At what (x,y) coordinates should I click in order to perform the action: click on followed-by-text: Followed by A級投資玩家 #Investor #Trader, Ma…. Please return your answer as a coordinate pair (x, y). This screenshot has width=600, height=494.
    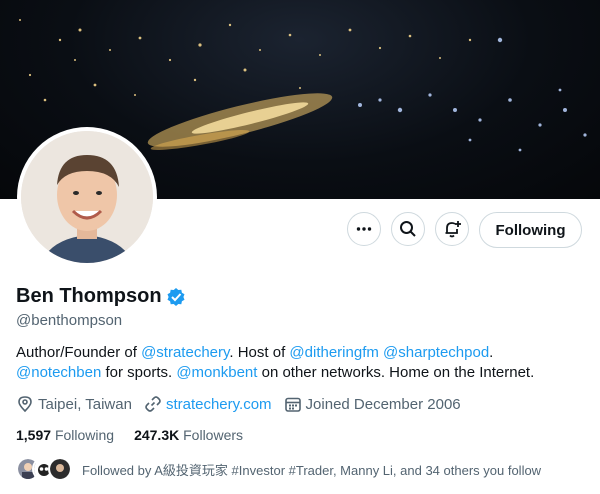
    Looking at the image, I should click on (312, 470).